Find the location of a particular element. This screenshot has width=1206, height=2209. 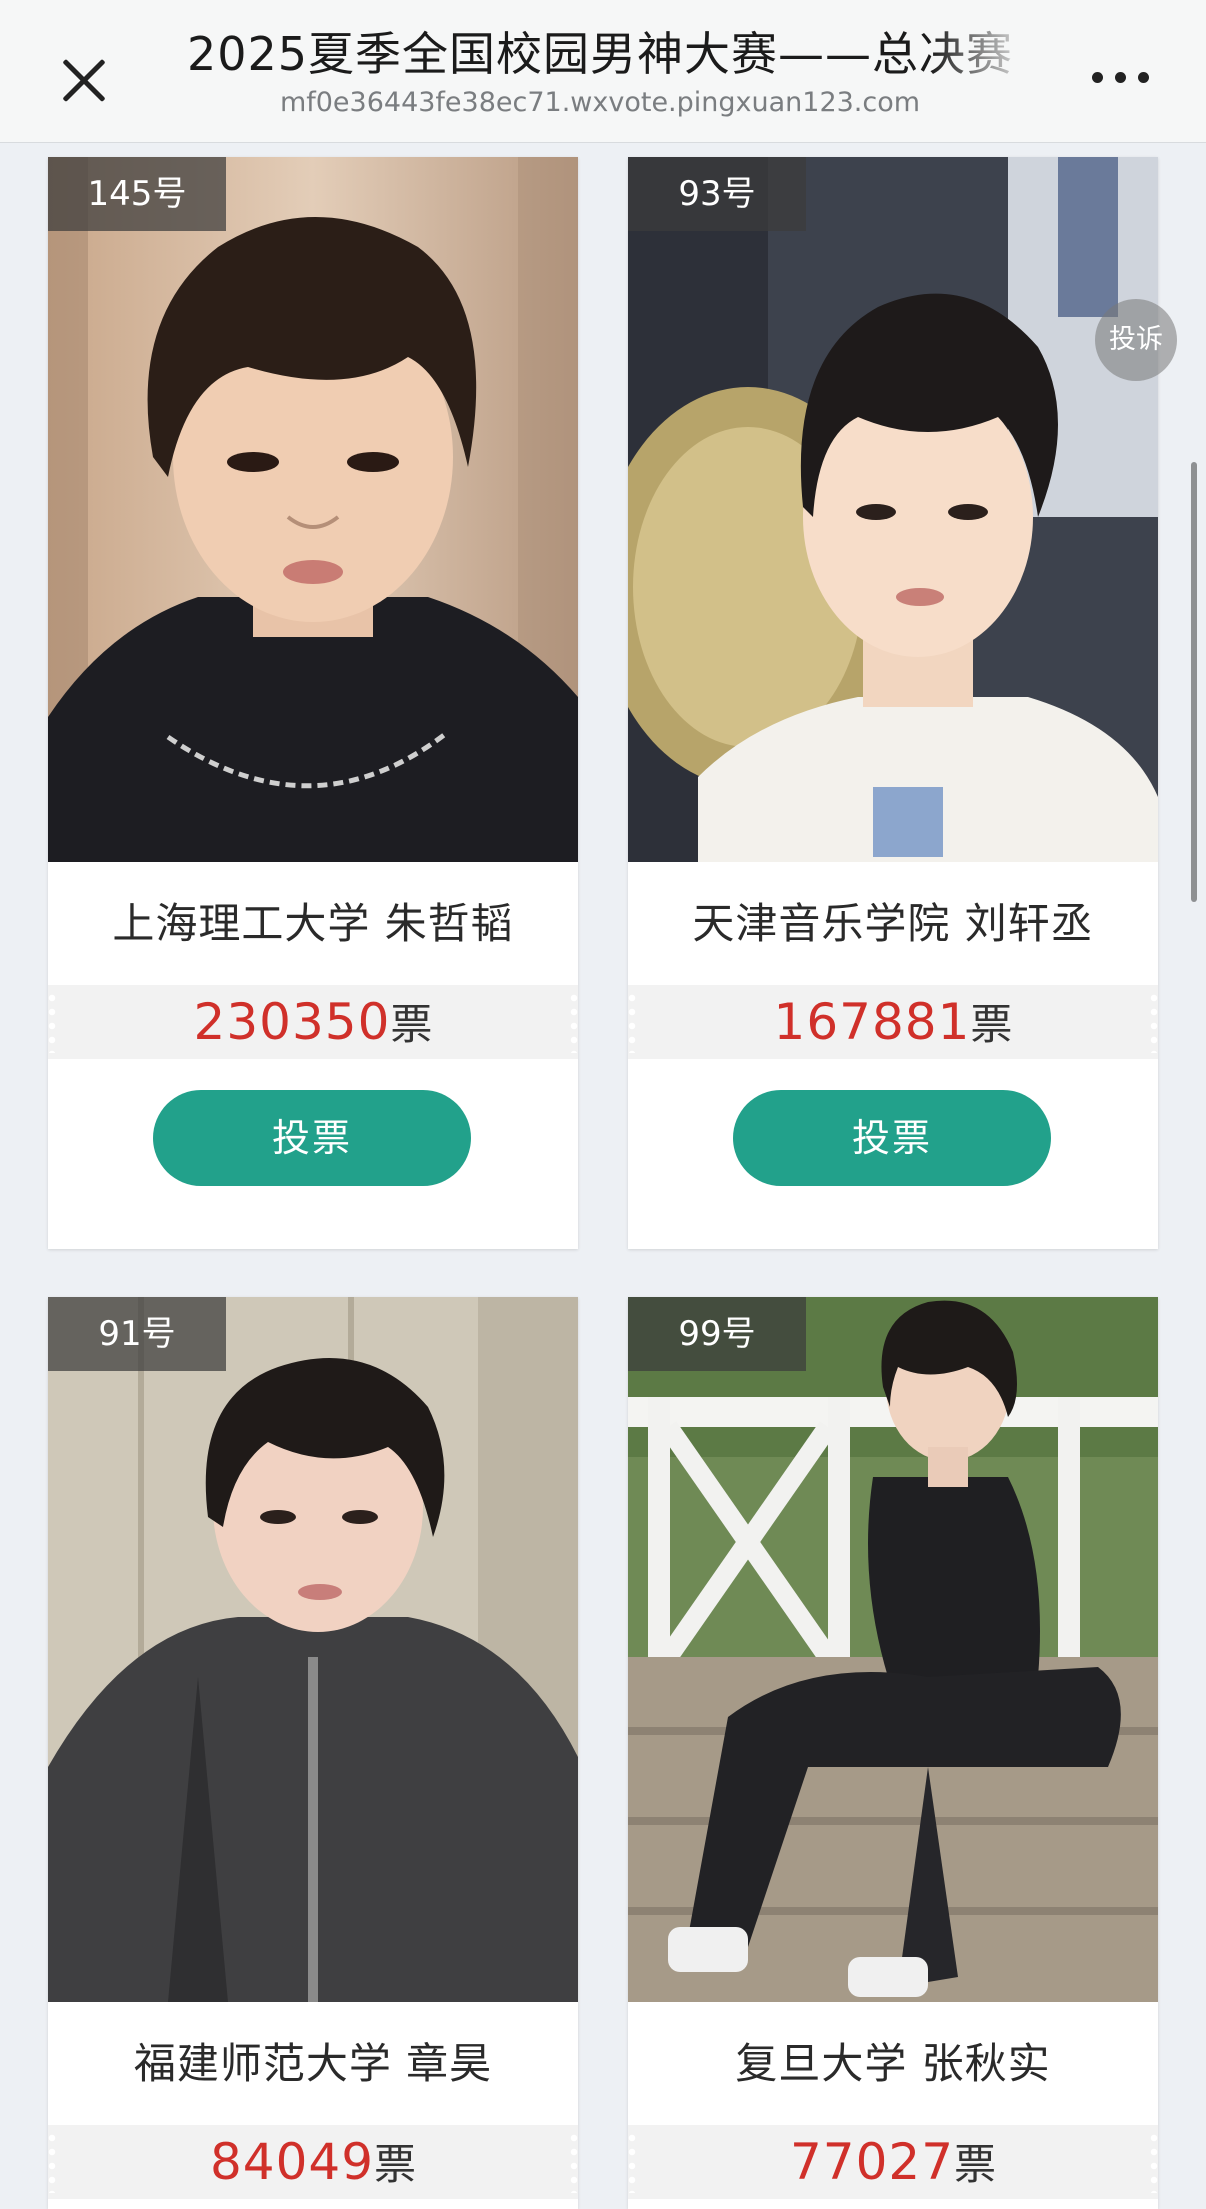

contestant-number-badge: 91号 is located at coordinates (137, 1334).